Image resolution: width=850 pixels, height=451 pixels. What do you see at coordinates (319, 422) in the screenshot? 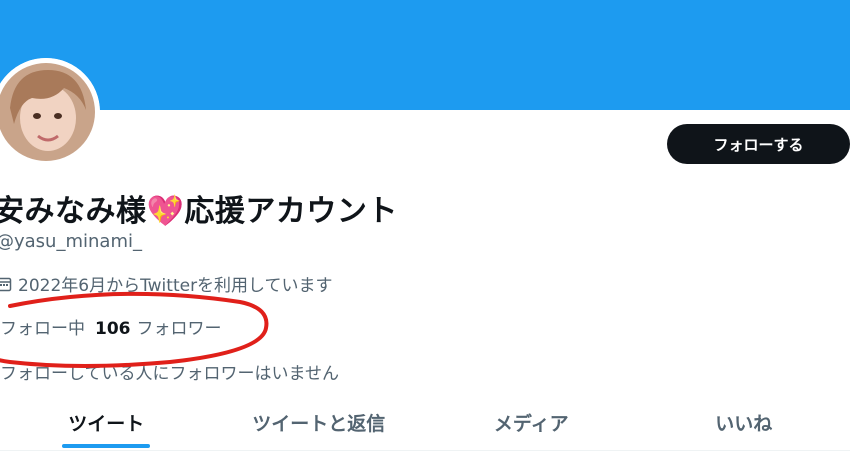
I see `tab-tweets-and-replies: ツイートと返信` at bounding box center [319, 422].